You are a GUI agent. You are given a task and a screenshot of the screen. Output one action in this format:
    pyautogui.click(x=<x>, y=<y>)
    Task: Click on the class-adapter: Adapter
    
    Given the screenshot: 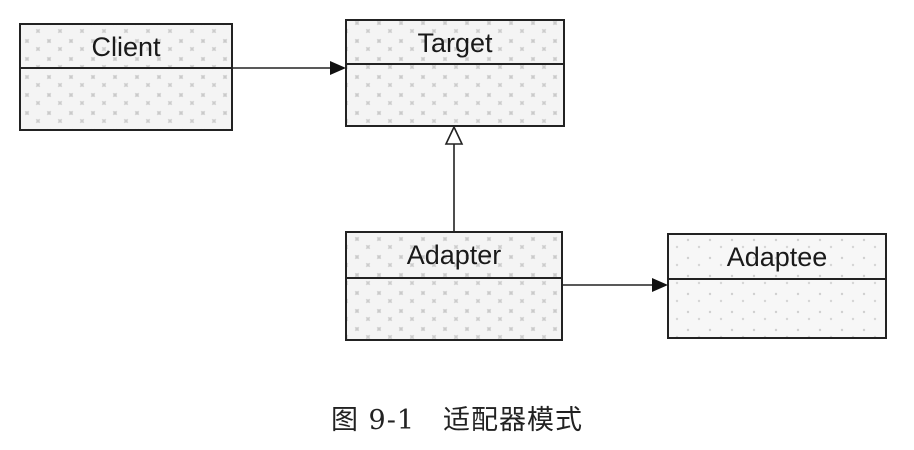 What is the action you would take?
    pyautogui.click(x=454, y=286)
    